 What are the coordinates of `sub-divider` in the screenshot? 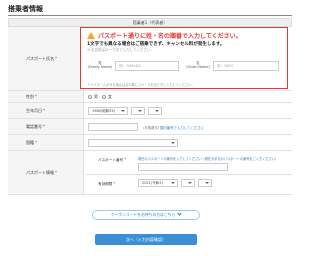 It's located at (189, 174).